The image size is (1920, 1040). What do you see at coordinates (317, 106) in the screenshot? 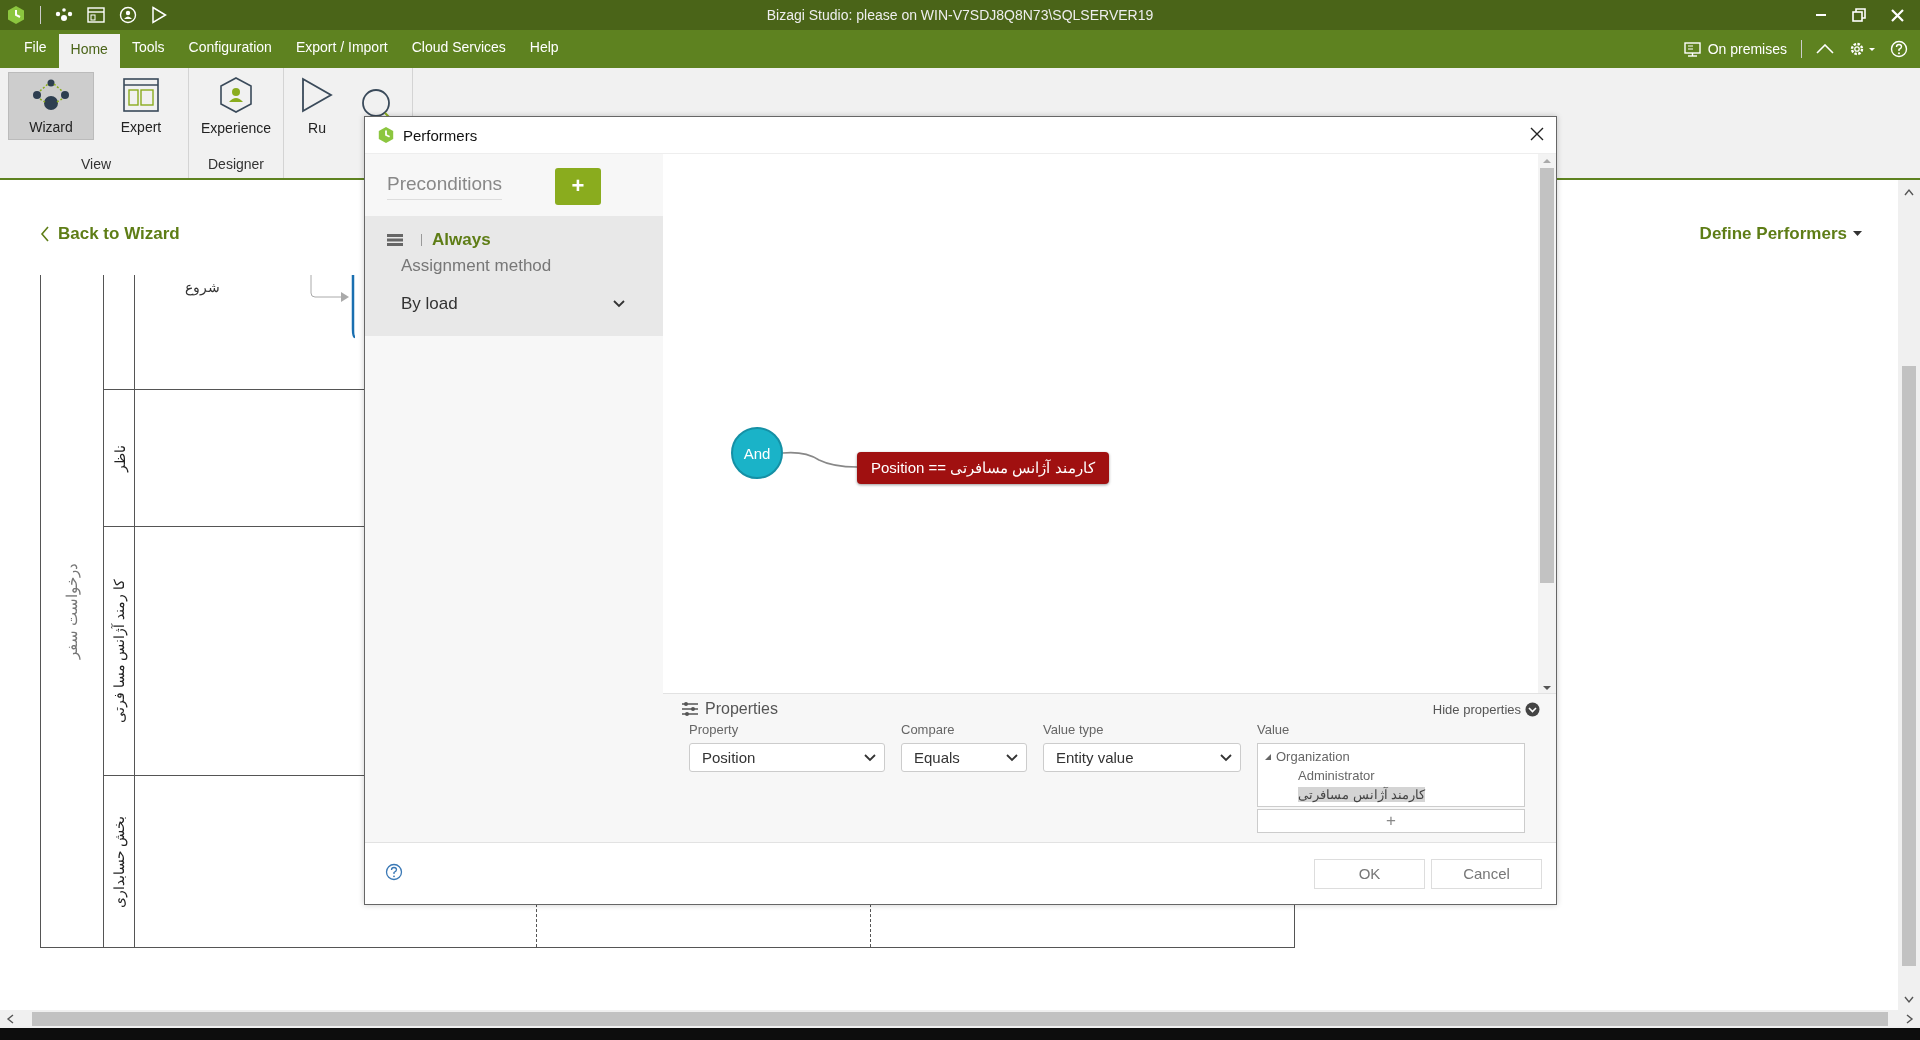
I see `ribbon-button: Ru` at bounding box center [317, 106].